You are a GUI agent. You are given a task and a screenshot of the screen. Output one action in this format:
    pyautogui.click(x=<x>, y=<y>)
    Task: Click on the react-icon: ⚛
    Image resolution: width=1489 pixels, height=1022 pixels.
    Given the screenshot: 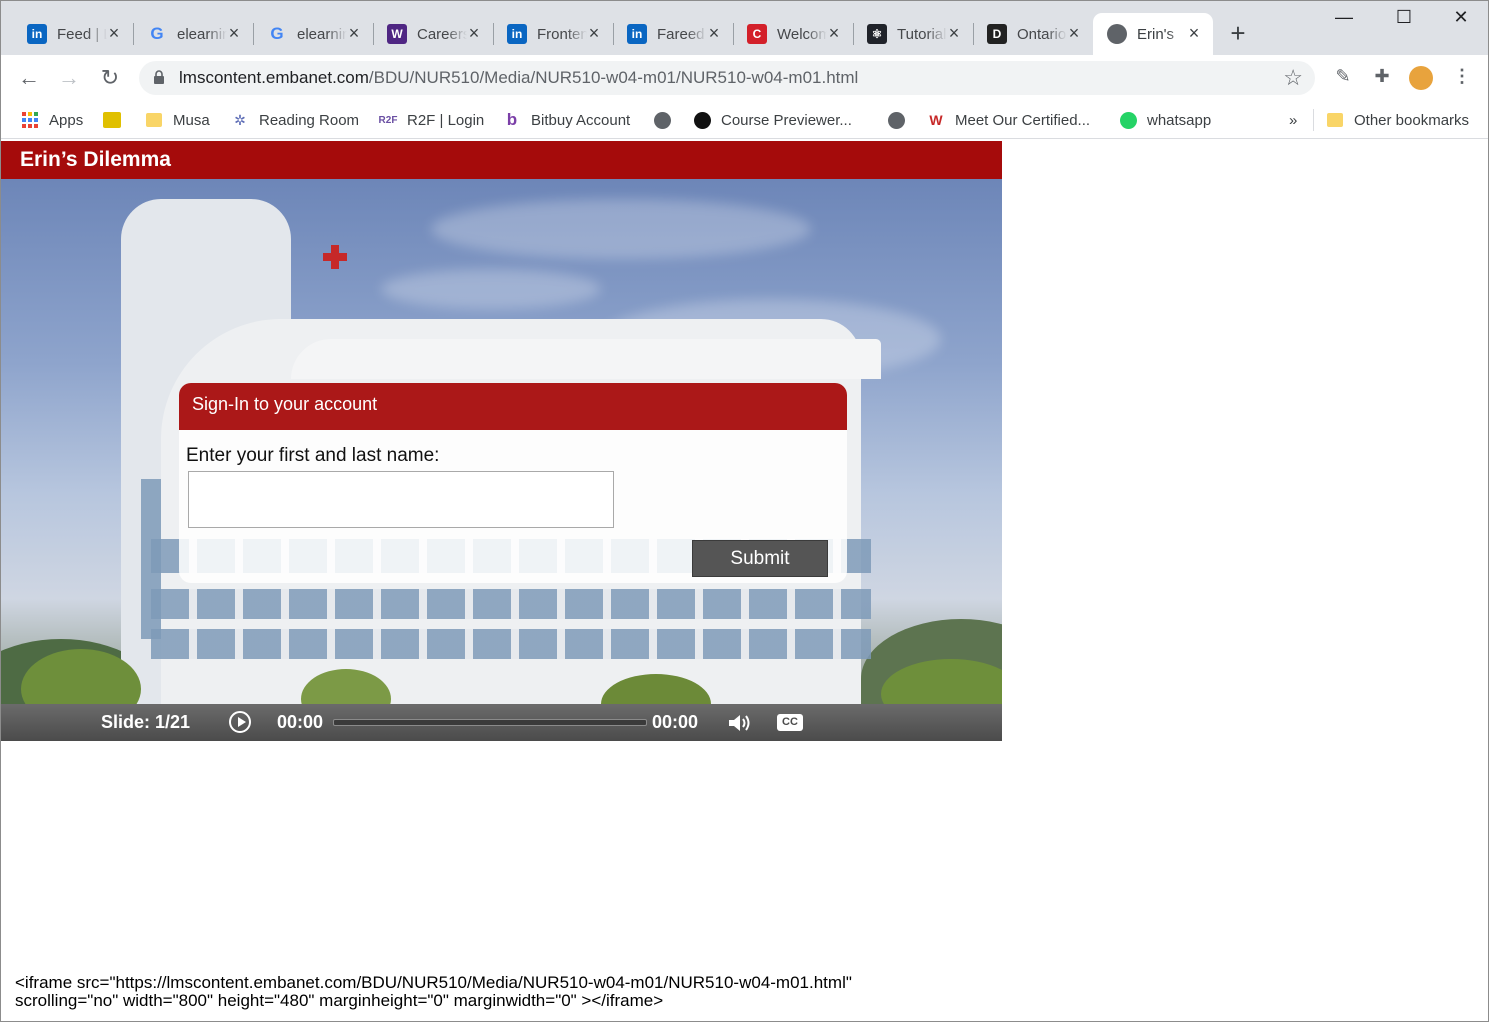 What is the action you would take?
    pyautogui.click(x=877, y=34)
    